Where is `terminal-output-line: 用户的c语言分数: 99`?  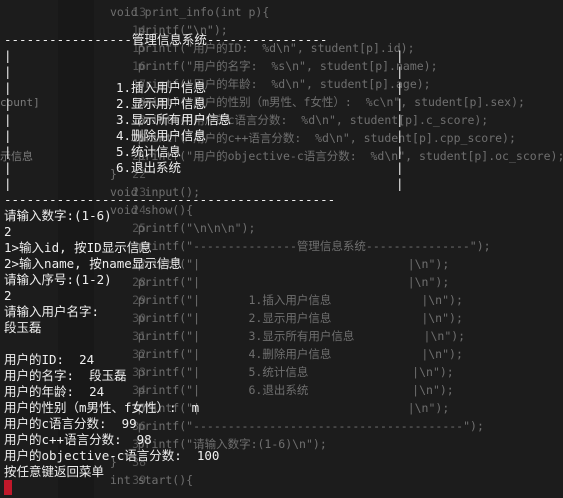 terminal-output-line: 用户的c语言分数: 99 is located at coordinates (70, 423).